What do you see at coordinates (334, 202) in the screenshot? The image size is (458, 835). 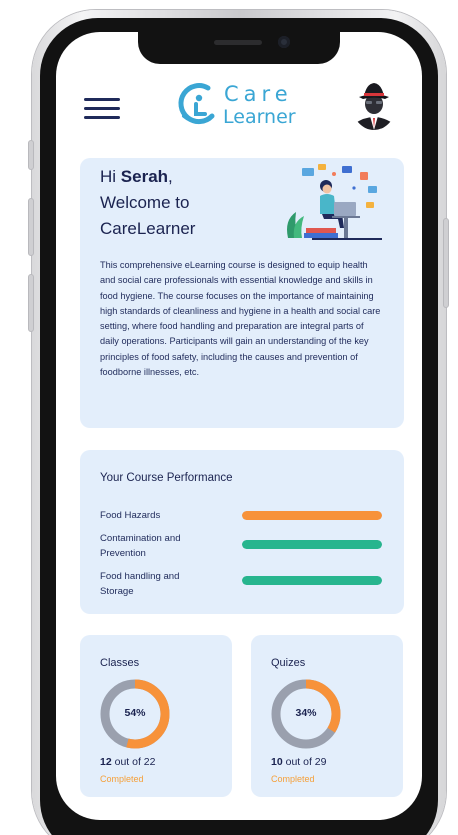 I see `student-studying-illustration` at bounding box center [334, 202].